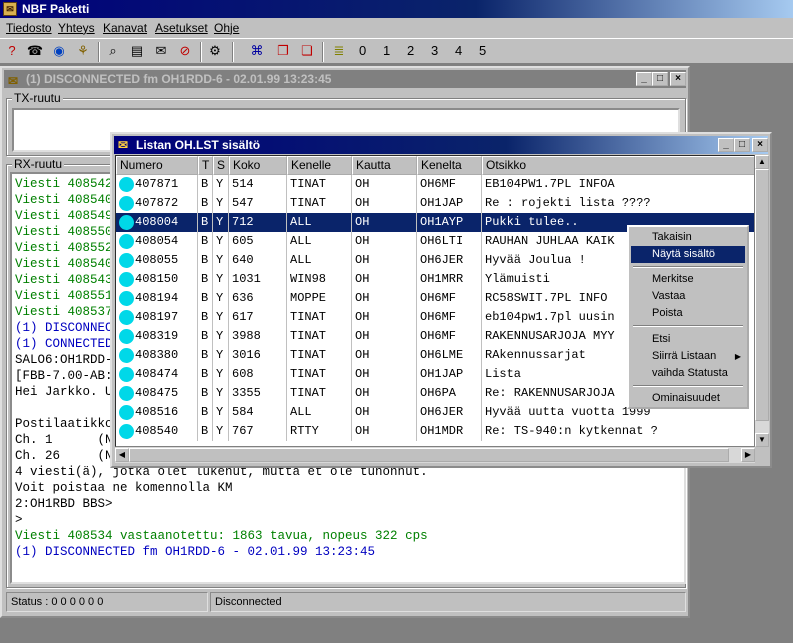 The height and width of the screenshot is (643, 793). I want to click on menu-item-merkitse: Merkitse, so click(688, 279).